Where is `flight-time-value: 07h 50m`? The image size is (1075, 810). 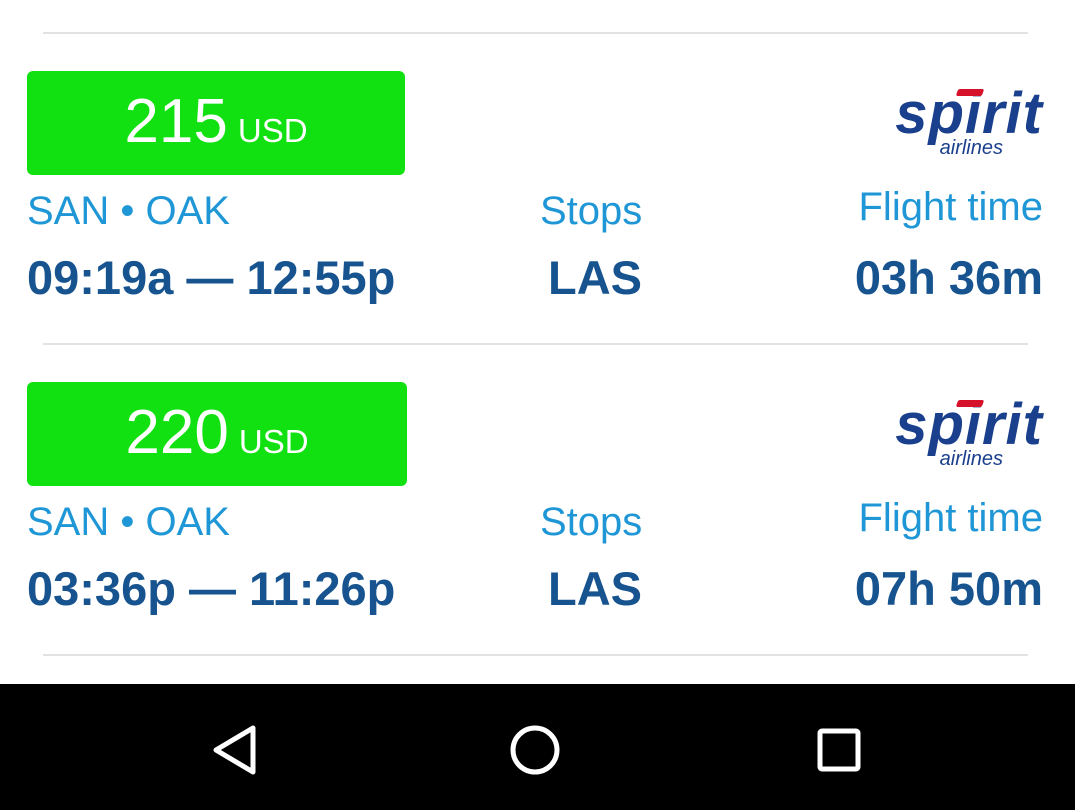
flight-time-value: 07h 50m is located at coordinates (948, 588).